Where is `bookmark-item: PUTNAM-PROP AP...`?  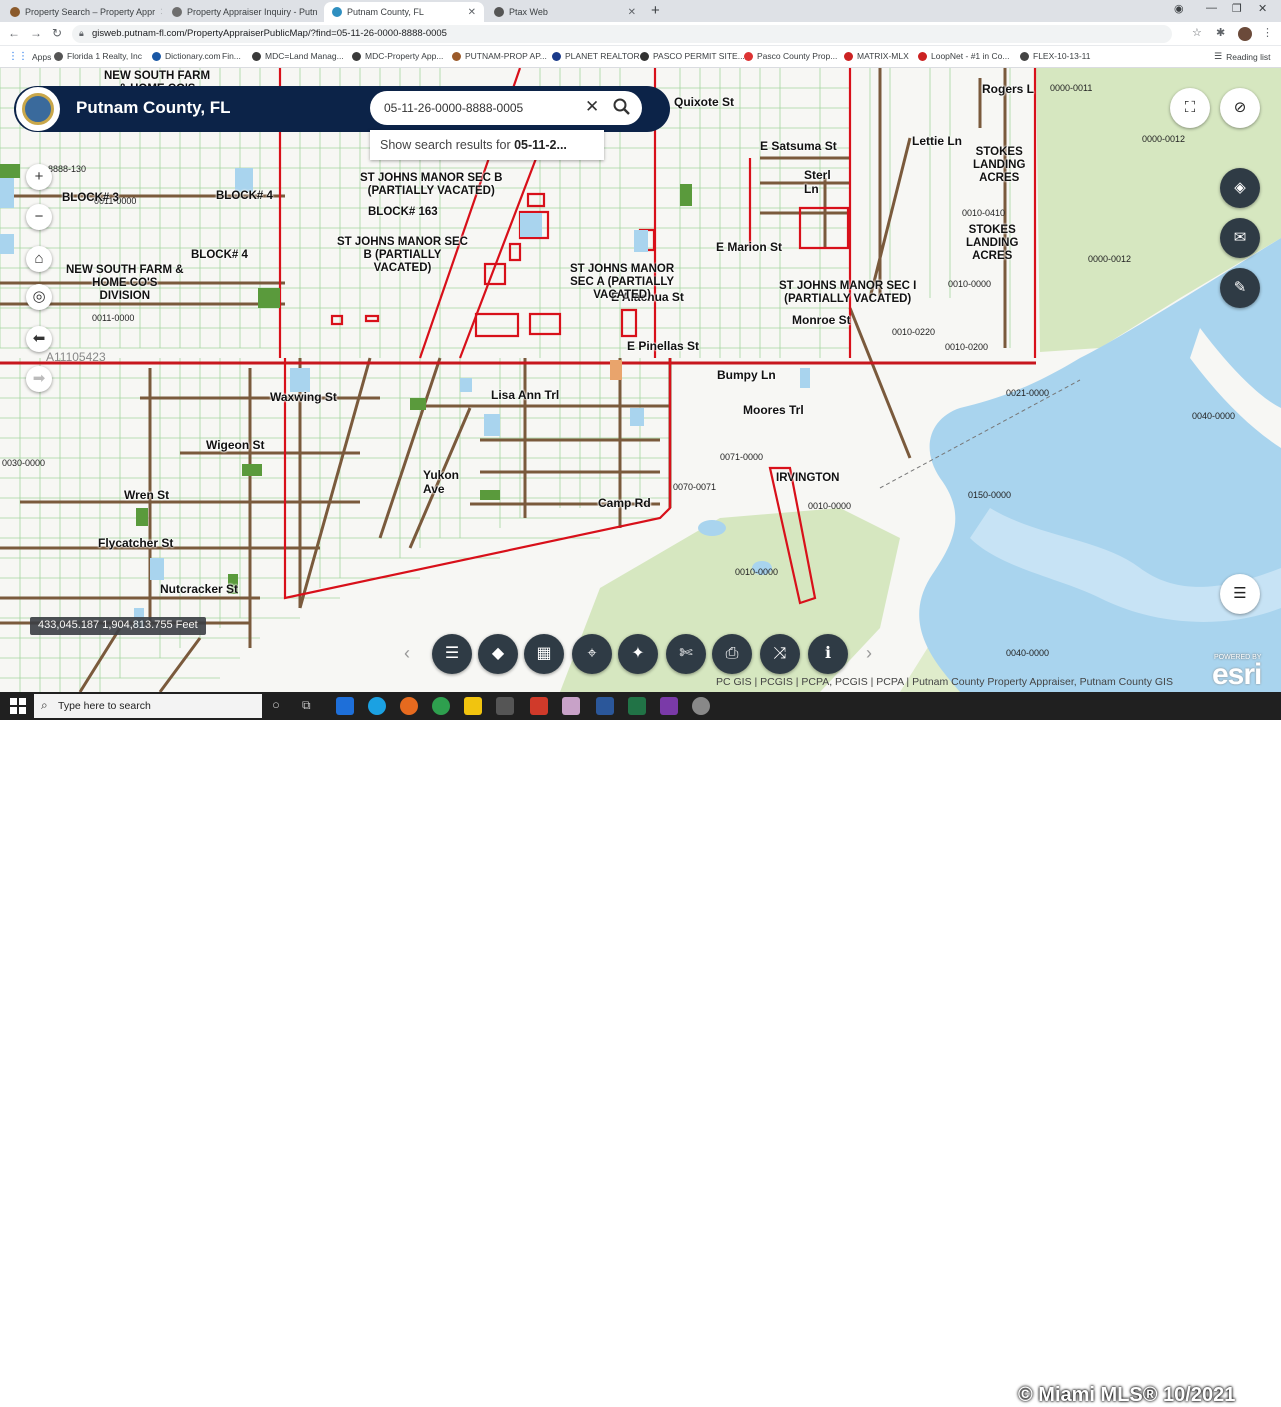 bookmark-item: PUTNAM-PROP AP... is located at coordinates (499, 56).